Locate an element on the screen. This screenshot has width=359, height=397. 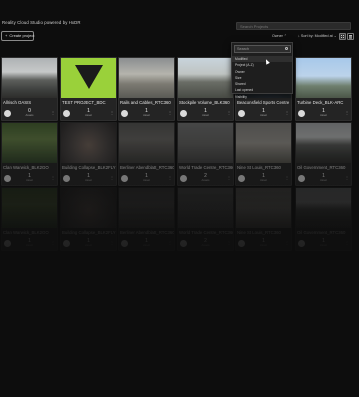
plus-icon: + is located at coordinates (6, 35).